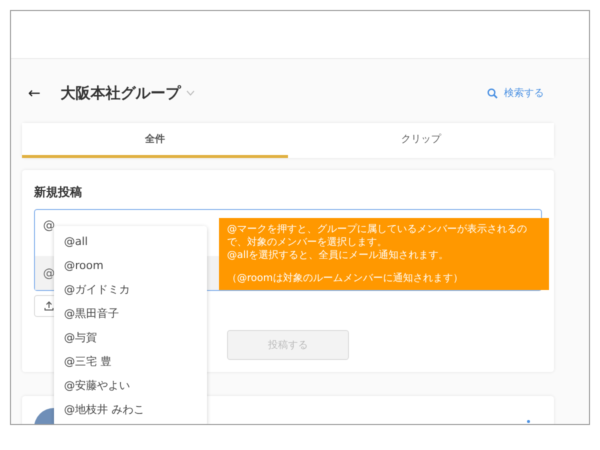 The image size is (600, 450). What do you see at coordinates (377, 236) in the screenshot?
I see `tooltip-text: @マークを押すと、グループに属しているメンバーが表示されるので、対象のメンバーを選択します。` at bounding box center [377, 236].